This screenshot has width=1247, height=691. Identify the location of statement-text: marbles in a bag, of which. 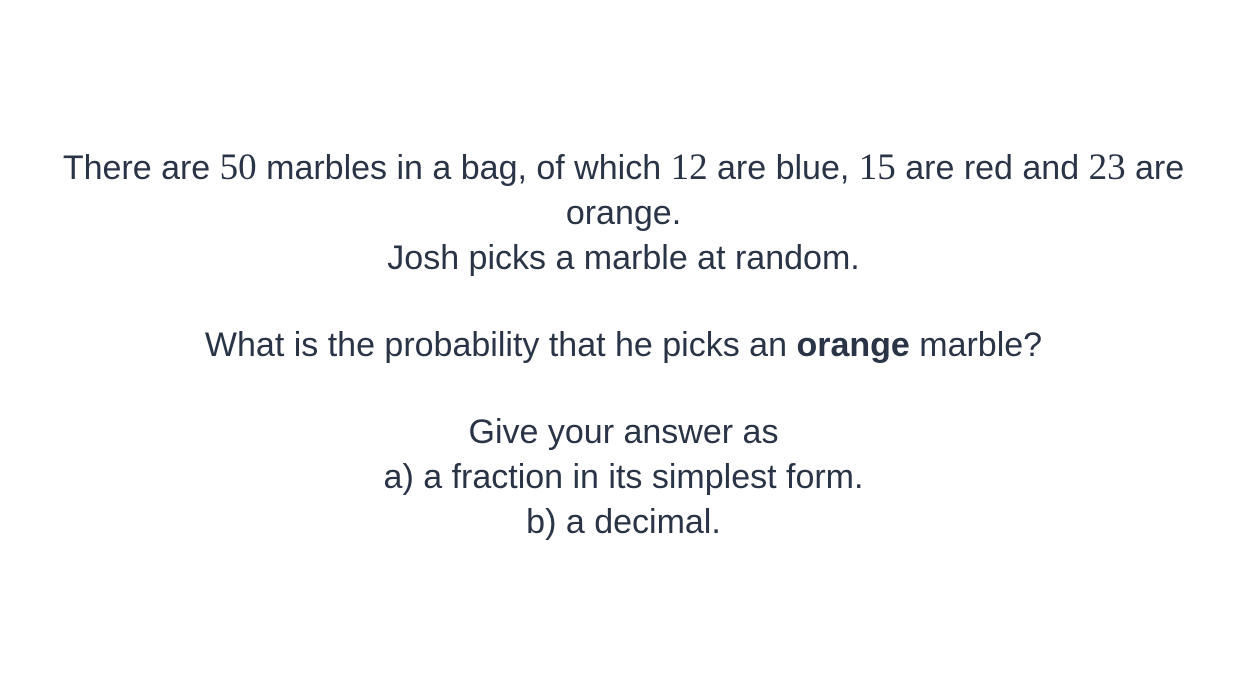
(463, 168).